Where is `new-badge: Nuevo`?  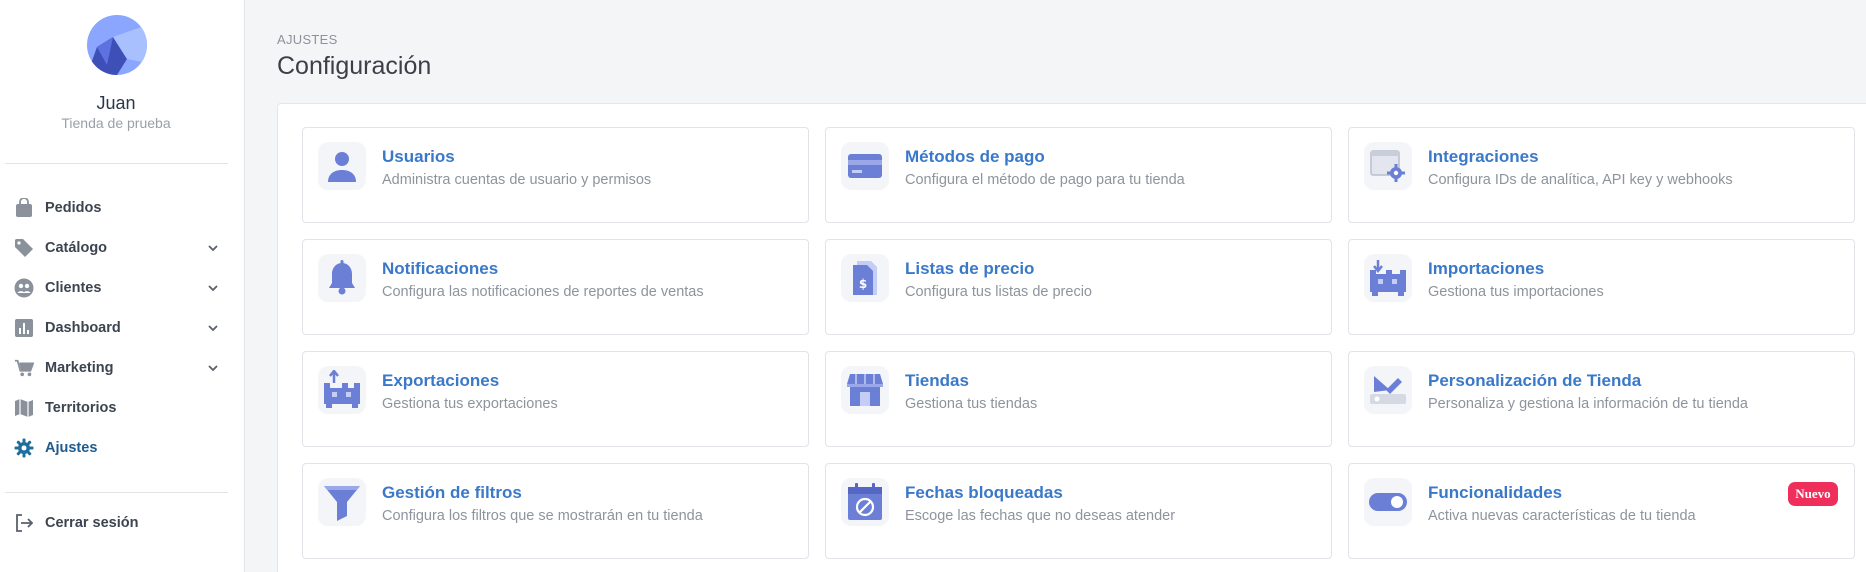
new-badge: Nuevo is located at coordinates (1813, 494).